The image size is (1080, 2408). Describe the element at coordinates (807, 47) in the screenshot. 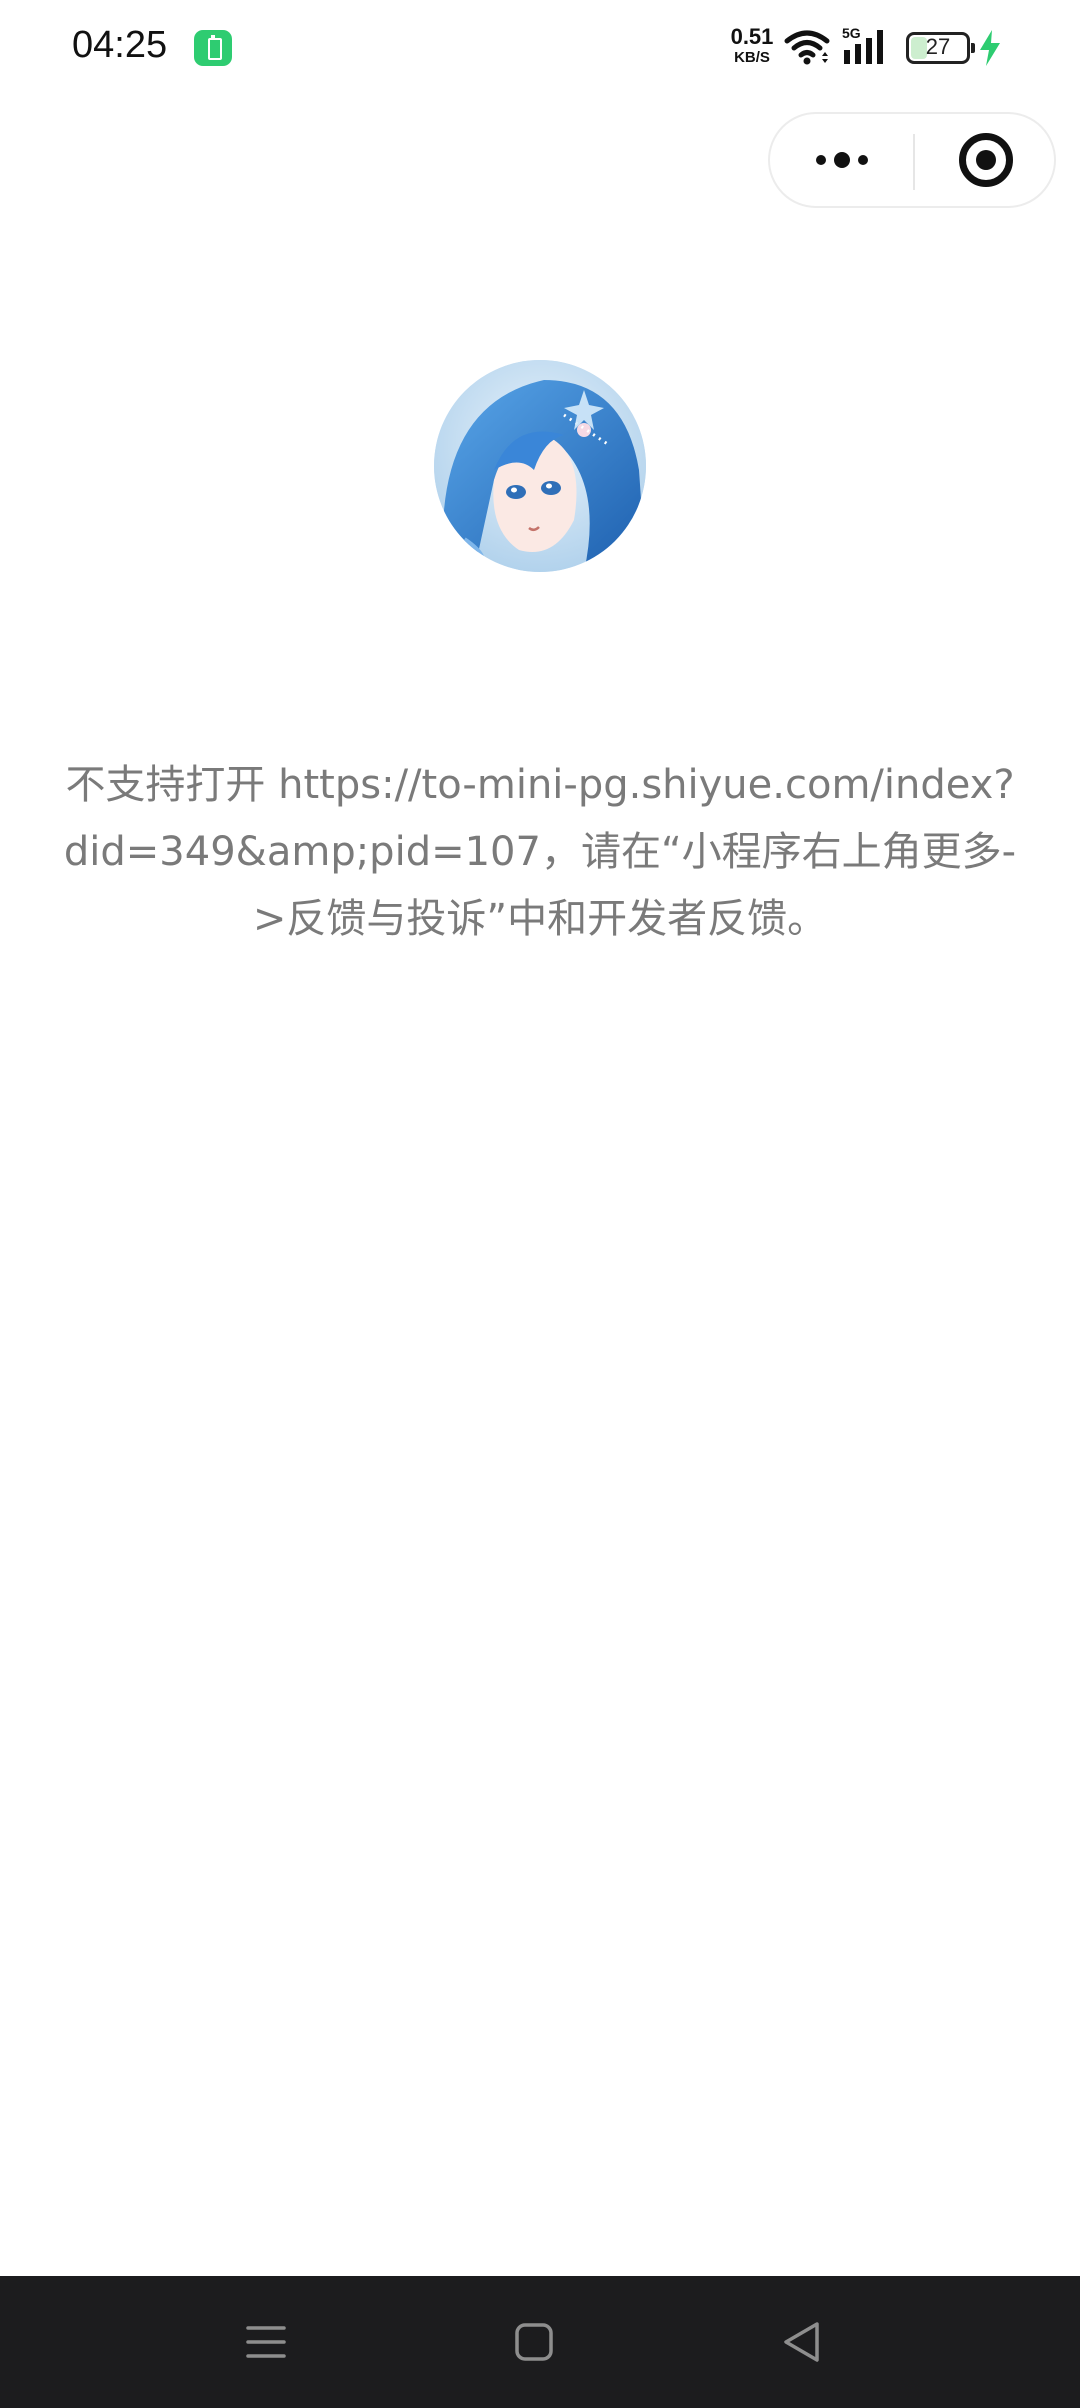

I see `wifi-icon` at that location.